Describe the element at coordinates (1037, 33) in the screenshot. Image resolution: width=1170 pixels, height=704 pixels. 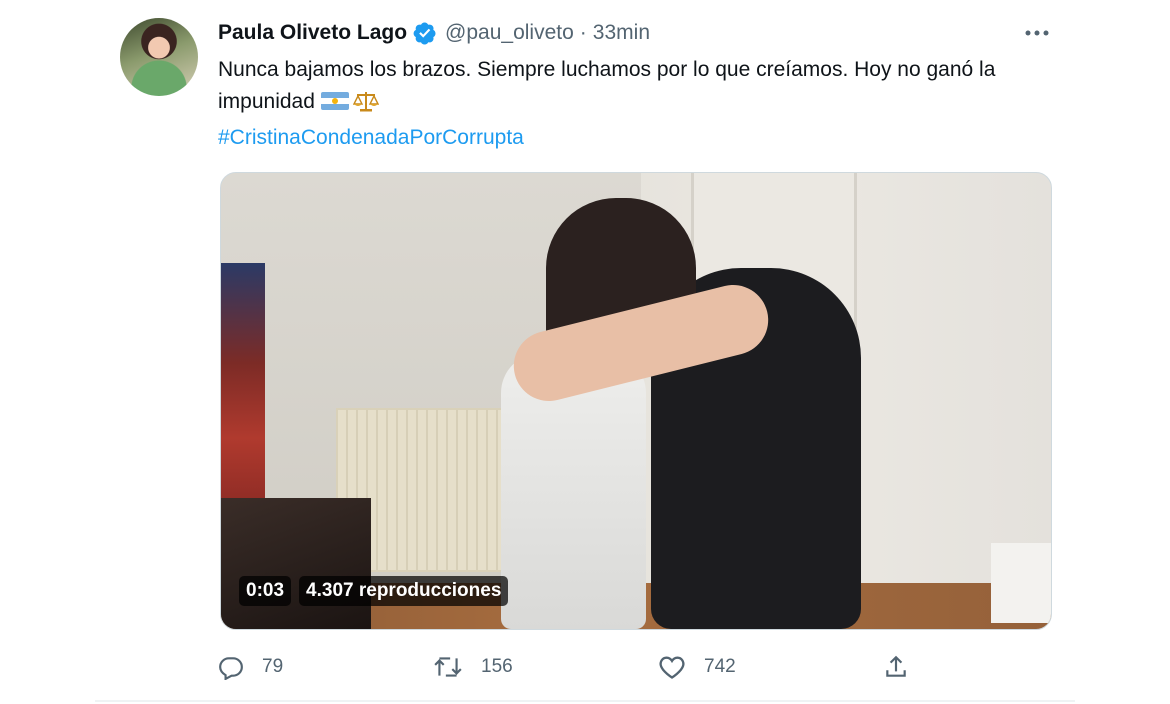
I see `more-options-icon` at that location.